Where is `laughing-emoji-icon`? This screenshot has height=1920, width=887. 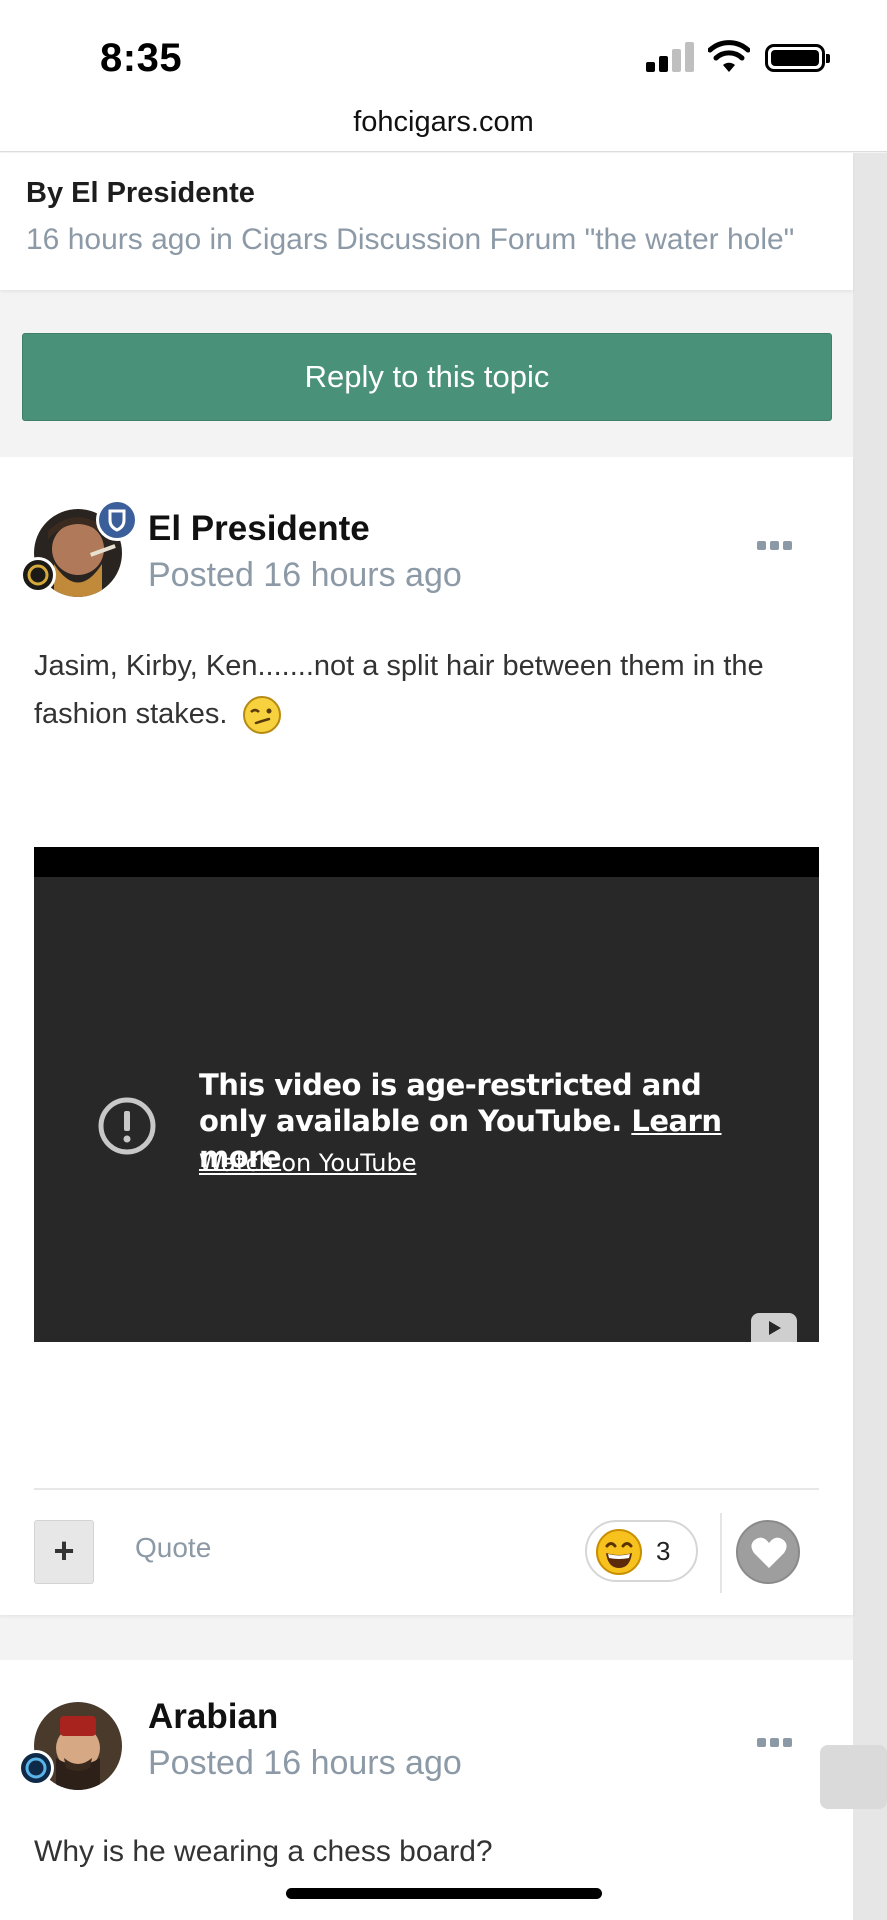
laughing-emoji-icon is located at coordinates (619, 1552).